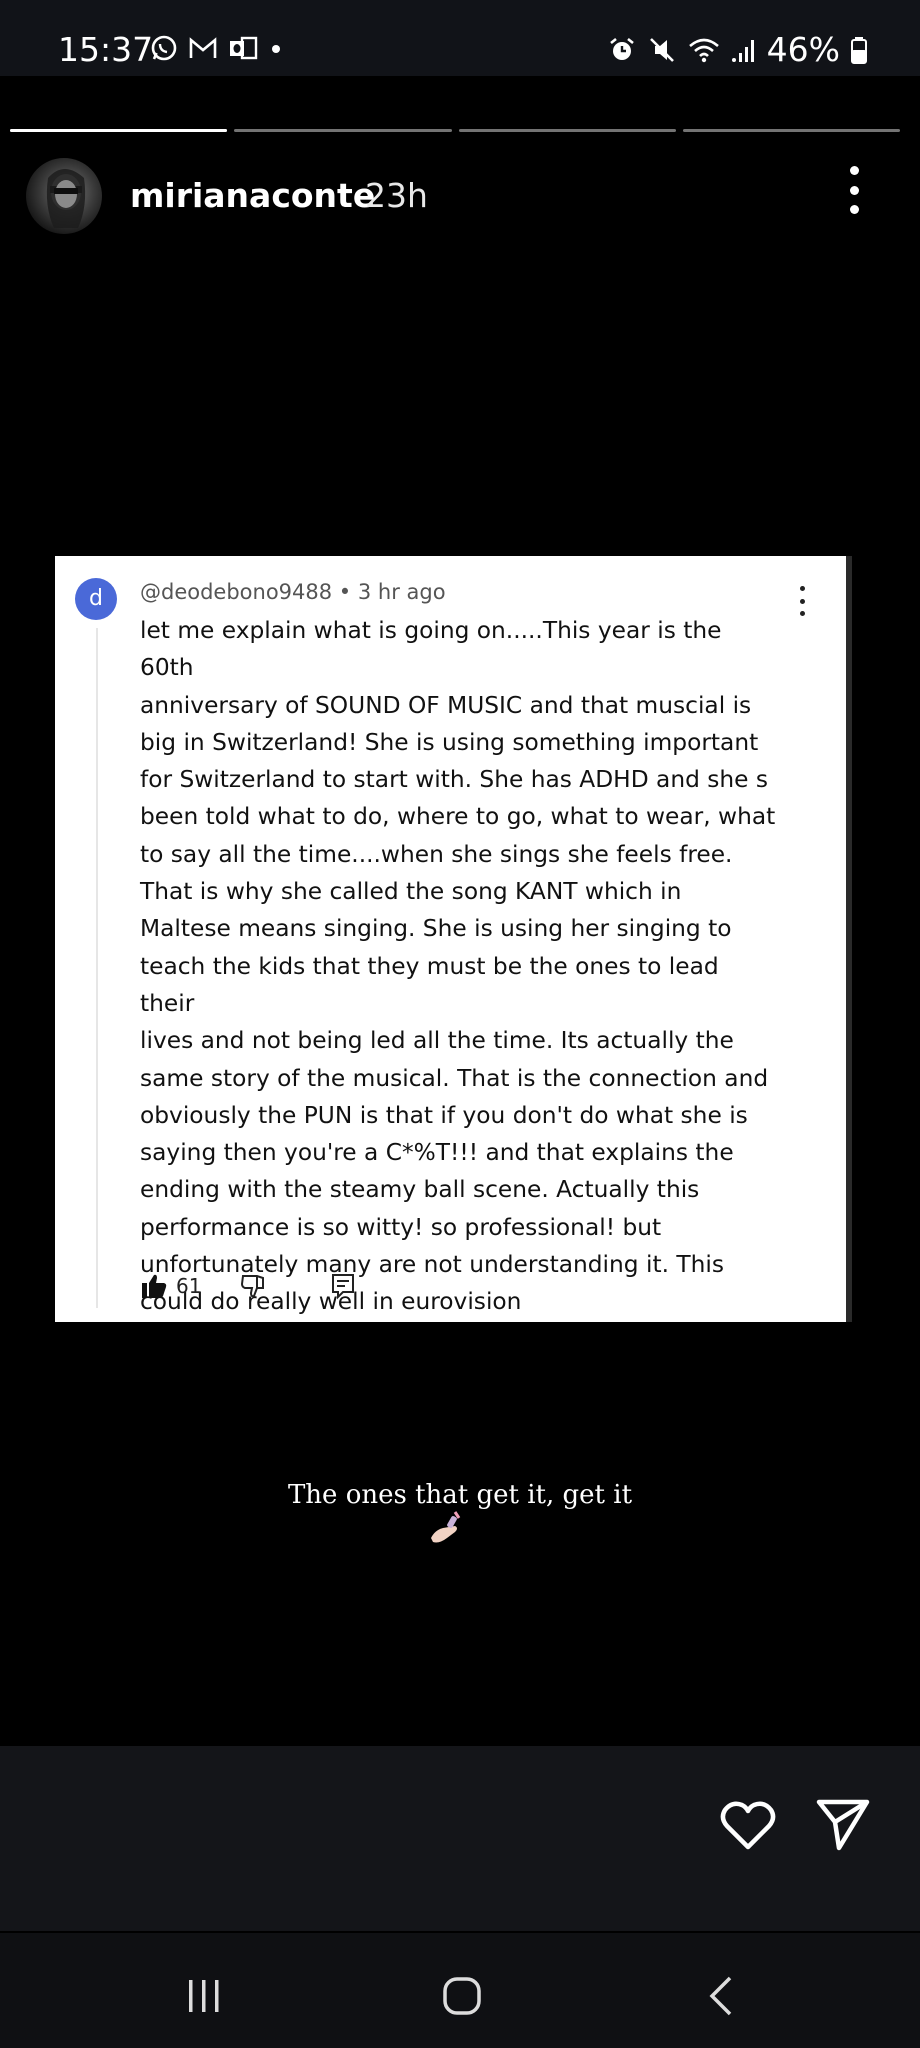  I want to click on dot-icon, so click(276, 49).